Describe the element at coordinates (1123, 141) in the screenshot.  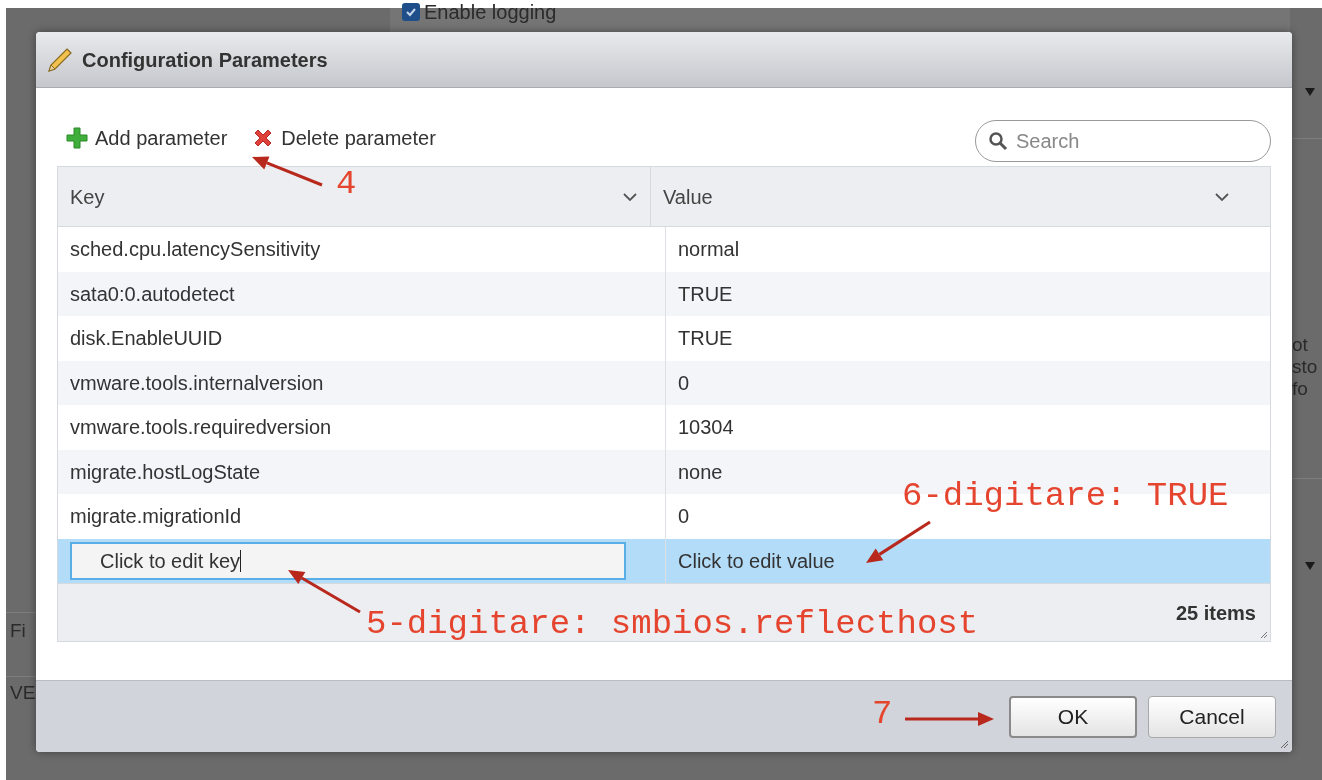
I see `search-field: Search` at that location.